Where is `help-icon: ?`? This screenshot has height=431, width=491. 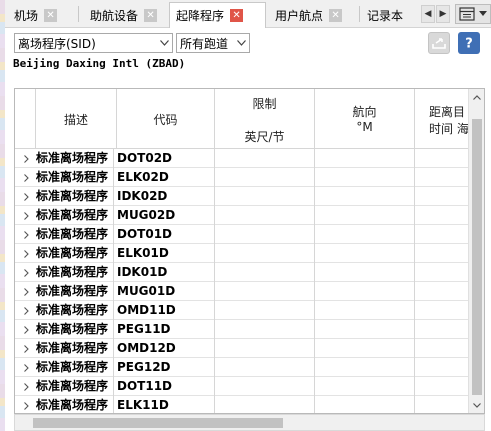
help-icon: ? is located at coordinates (469, 44).